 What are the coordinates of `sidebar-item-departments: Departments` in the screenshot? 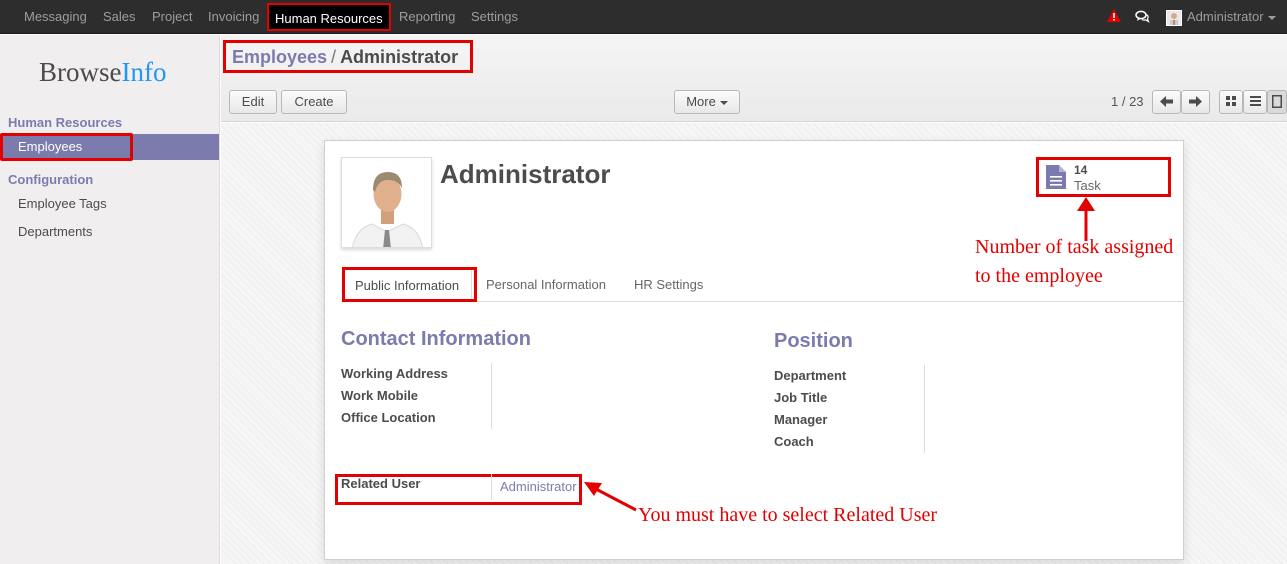 It's located at (109, 232).